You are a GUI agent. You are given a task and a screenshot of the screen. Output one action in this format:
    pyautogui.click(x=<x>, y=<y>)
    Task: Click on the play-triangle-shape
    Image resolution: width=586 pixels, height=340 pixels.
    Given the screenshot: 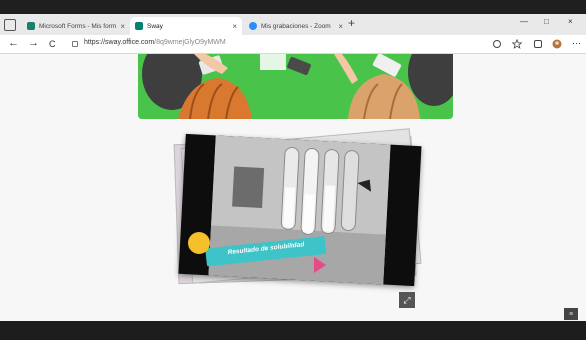 What is the action you would take?
    pyautogui.click(x=320, y=265)
    